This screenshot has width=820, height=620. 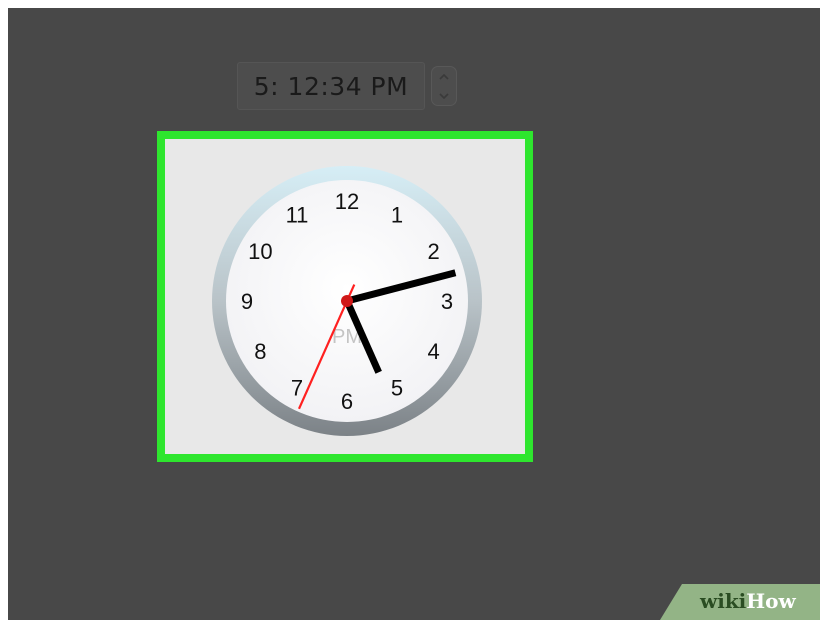 What do you see at coordinates (723, 601) in the screenshot?
I see `watermark-wiki-text: wiki` at bounding box center [723, 601].